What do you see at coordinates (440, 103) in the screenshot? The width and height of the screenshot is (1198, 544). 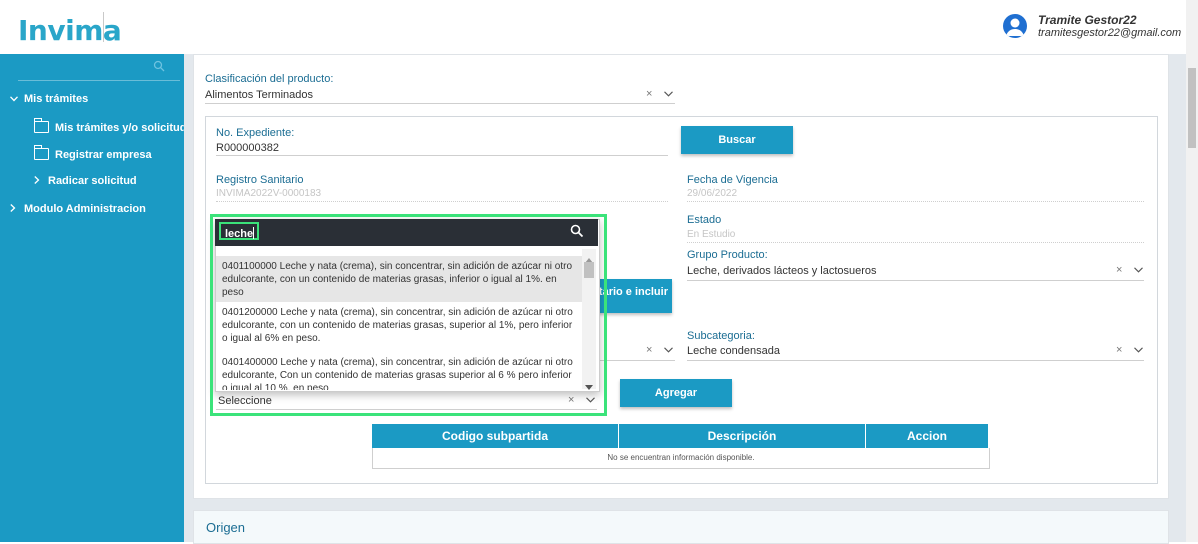 I see `clasificacion-underline` at bounding box center [440, 103].